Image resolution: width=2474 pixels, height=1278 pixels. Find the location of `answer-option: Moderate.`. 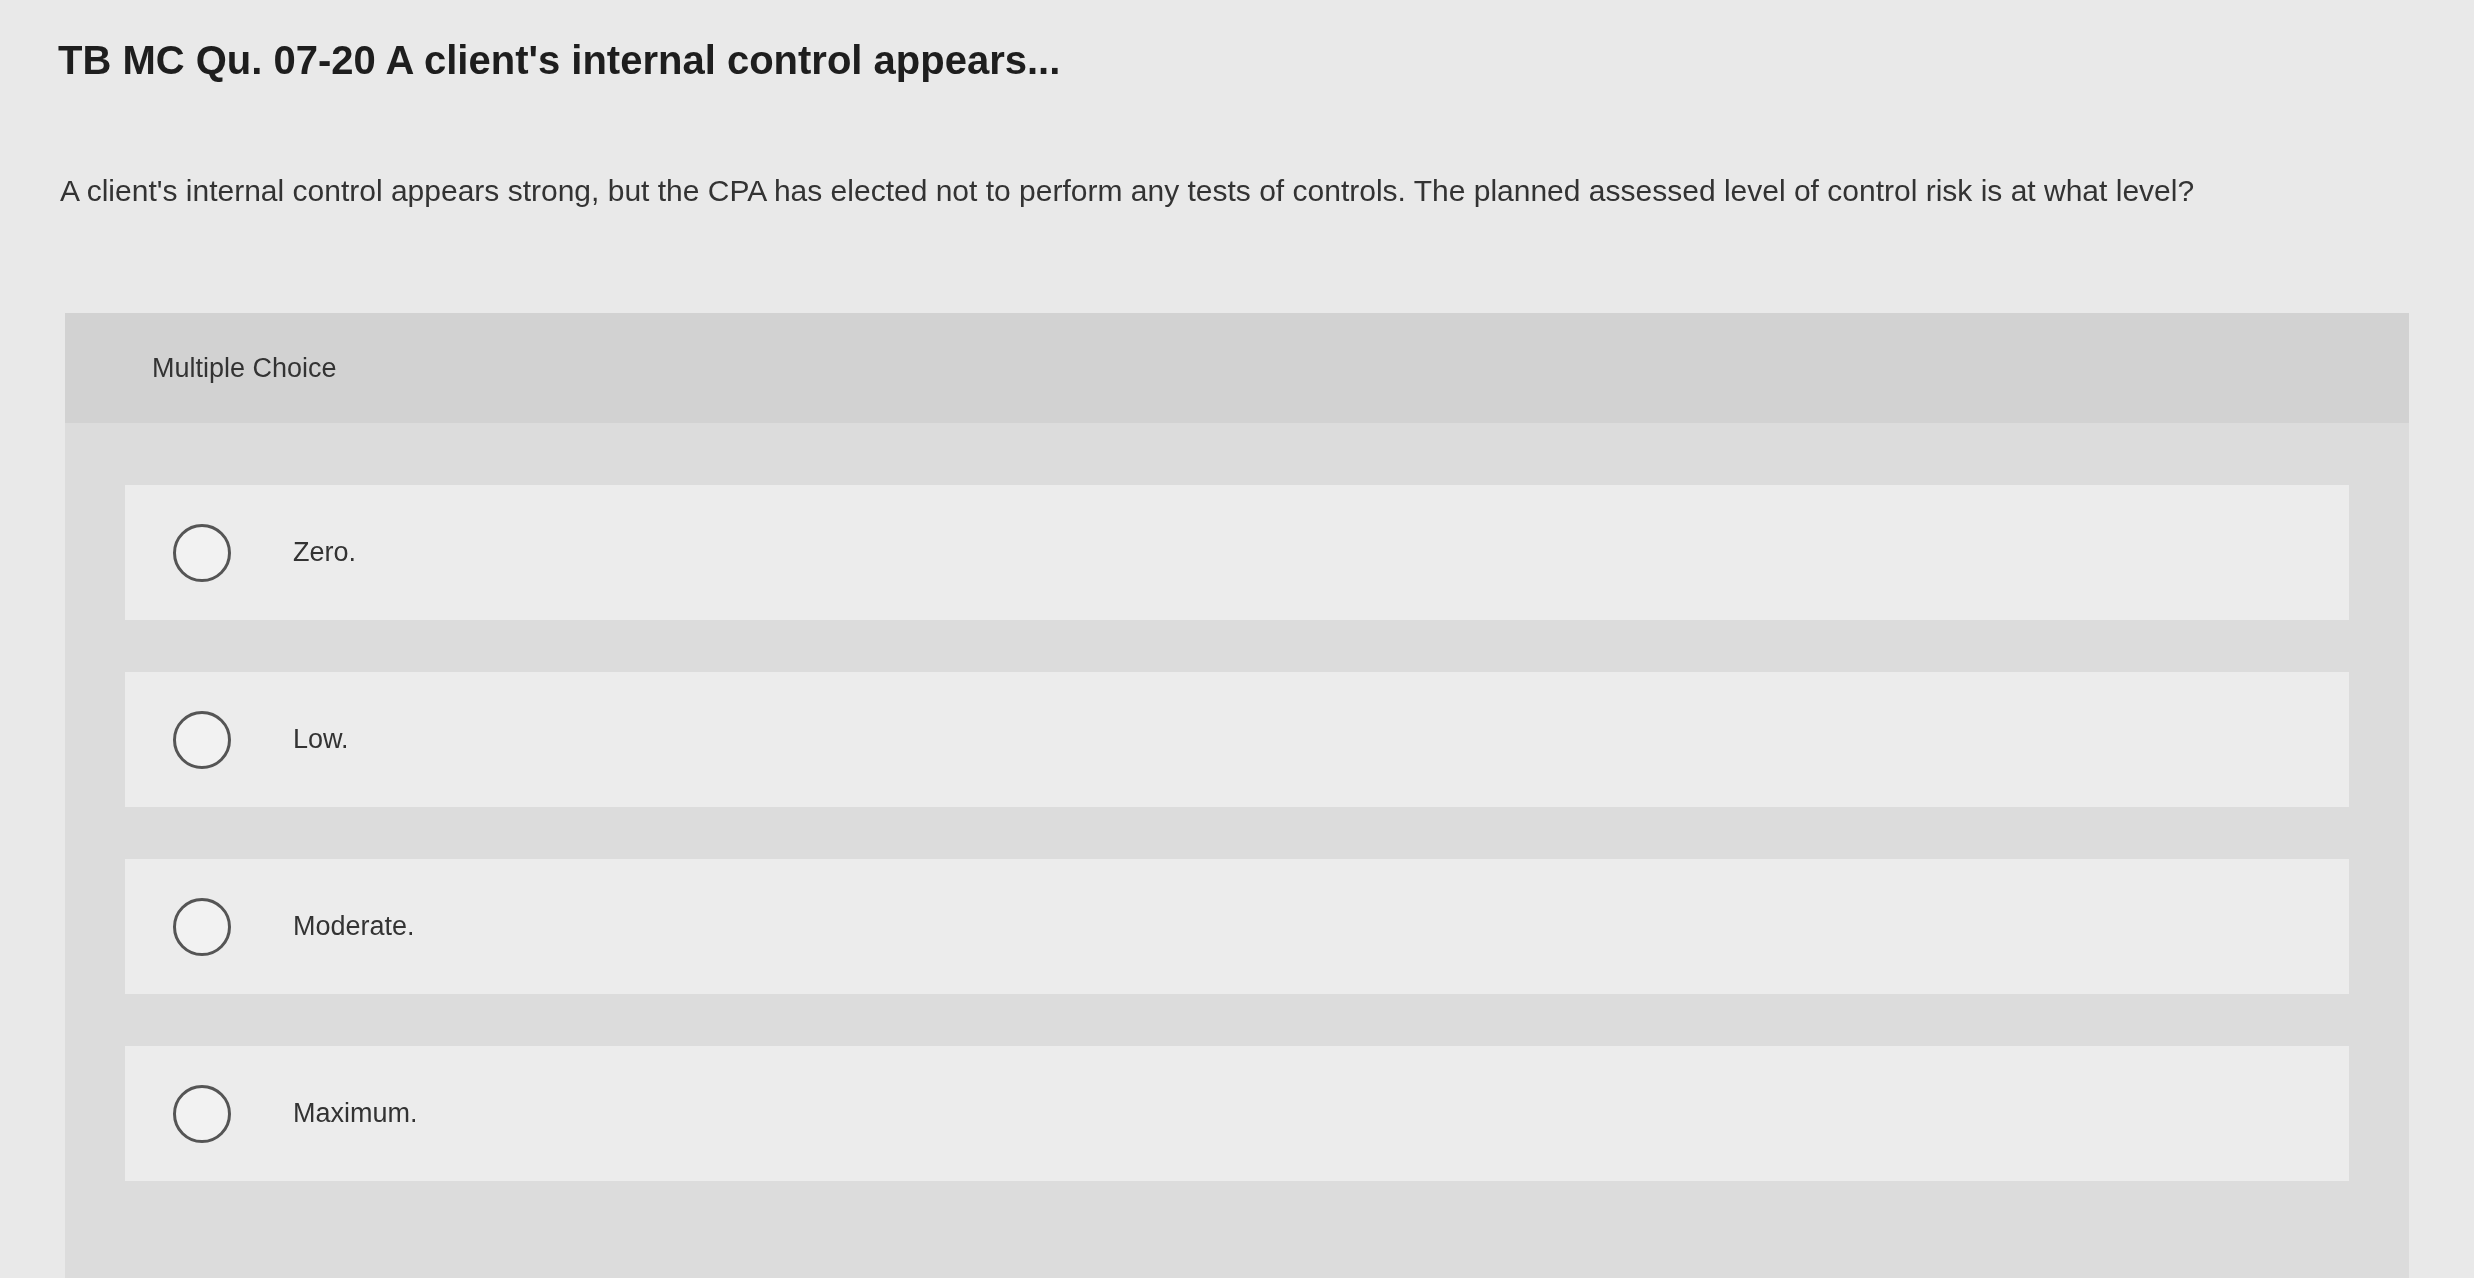

answer-option: Moderate. is located at coordinates (1237, 926).